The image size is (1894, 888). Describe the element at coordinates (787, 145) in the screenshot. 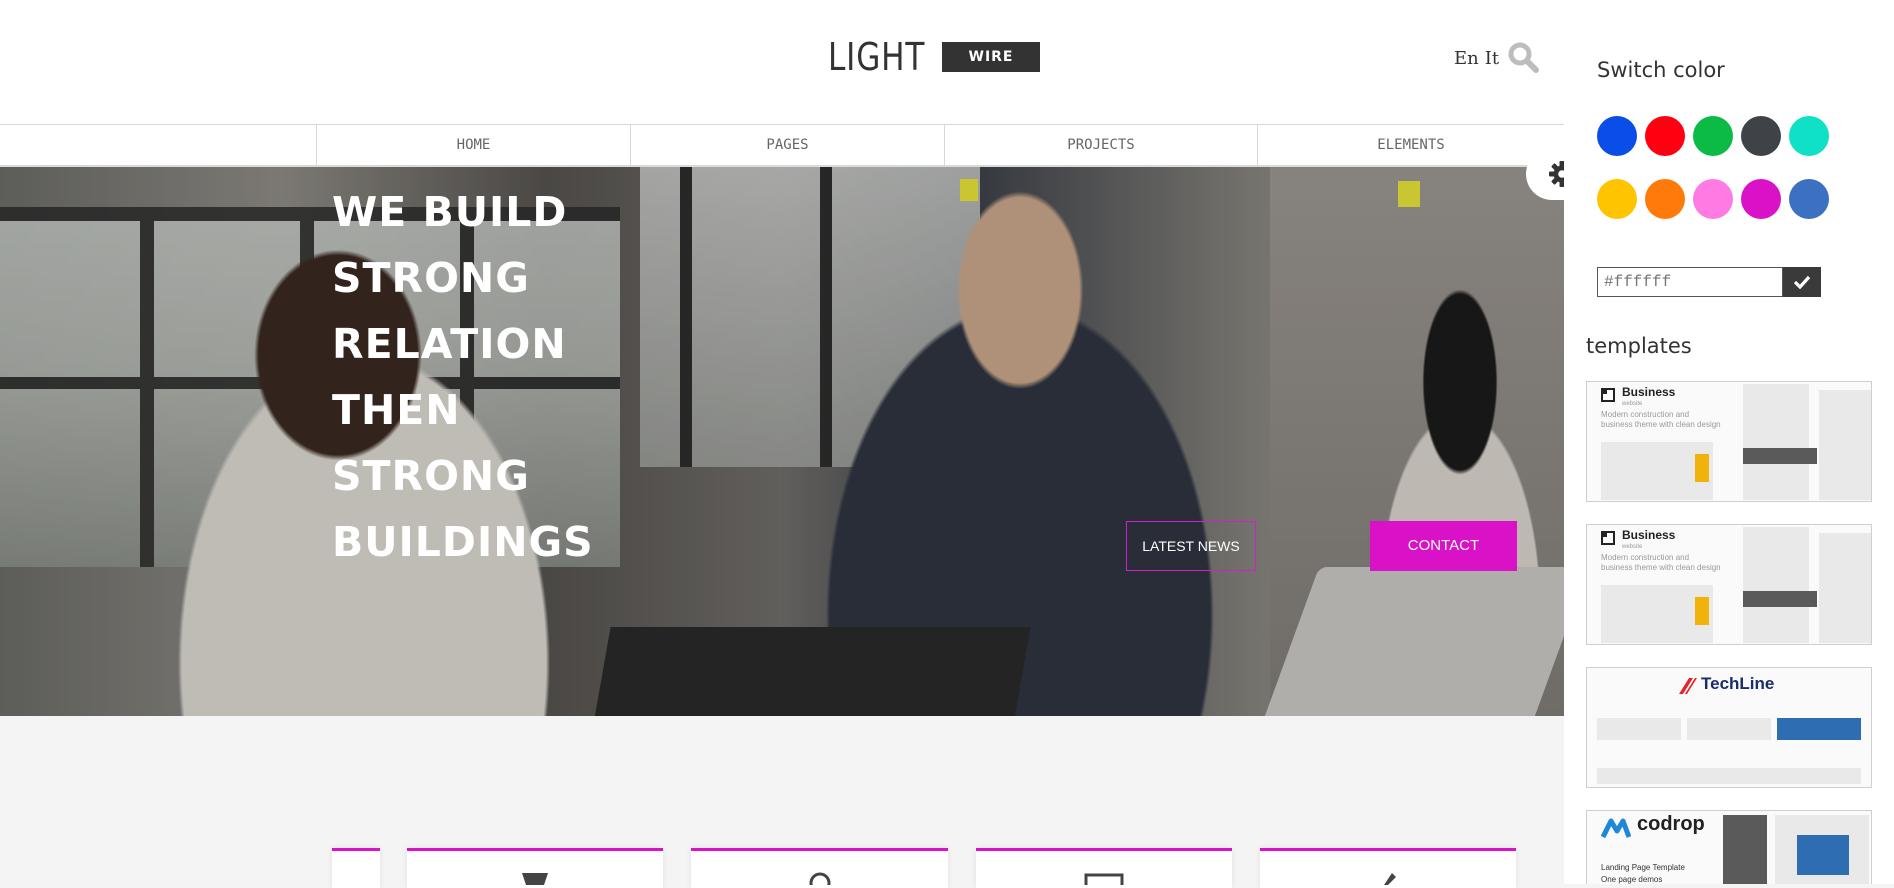

I see `nav-item-pages: PAGES` at that location.